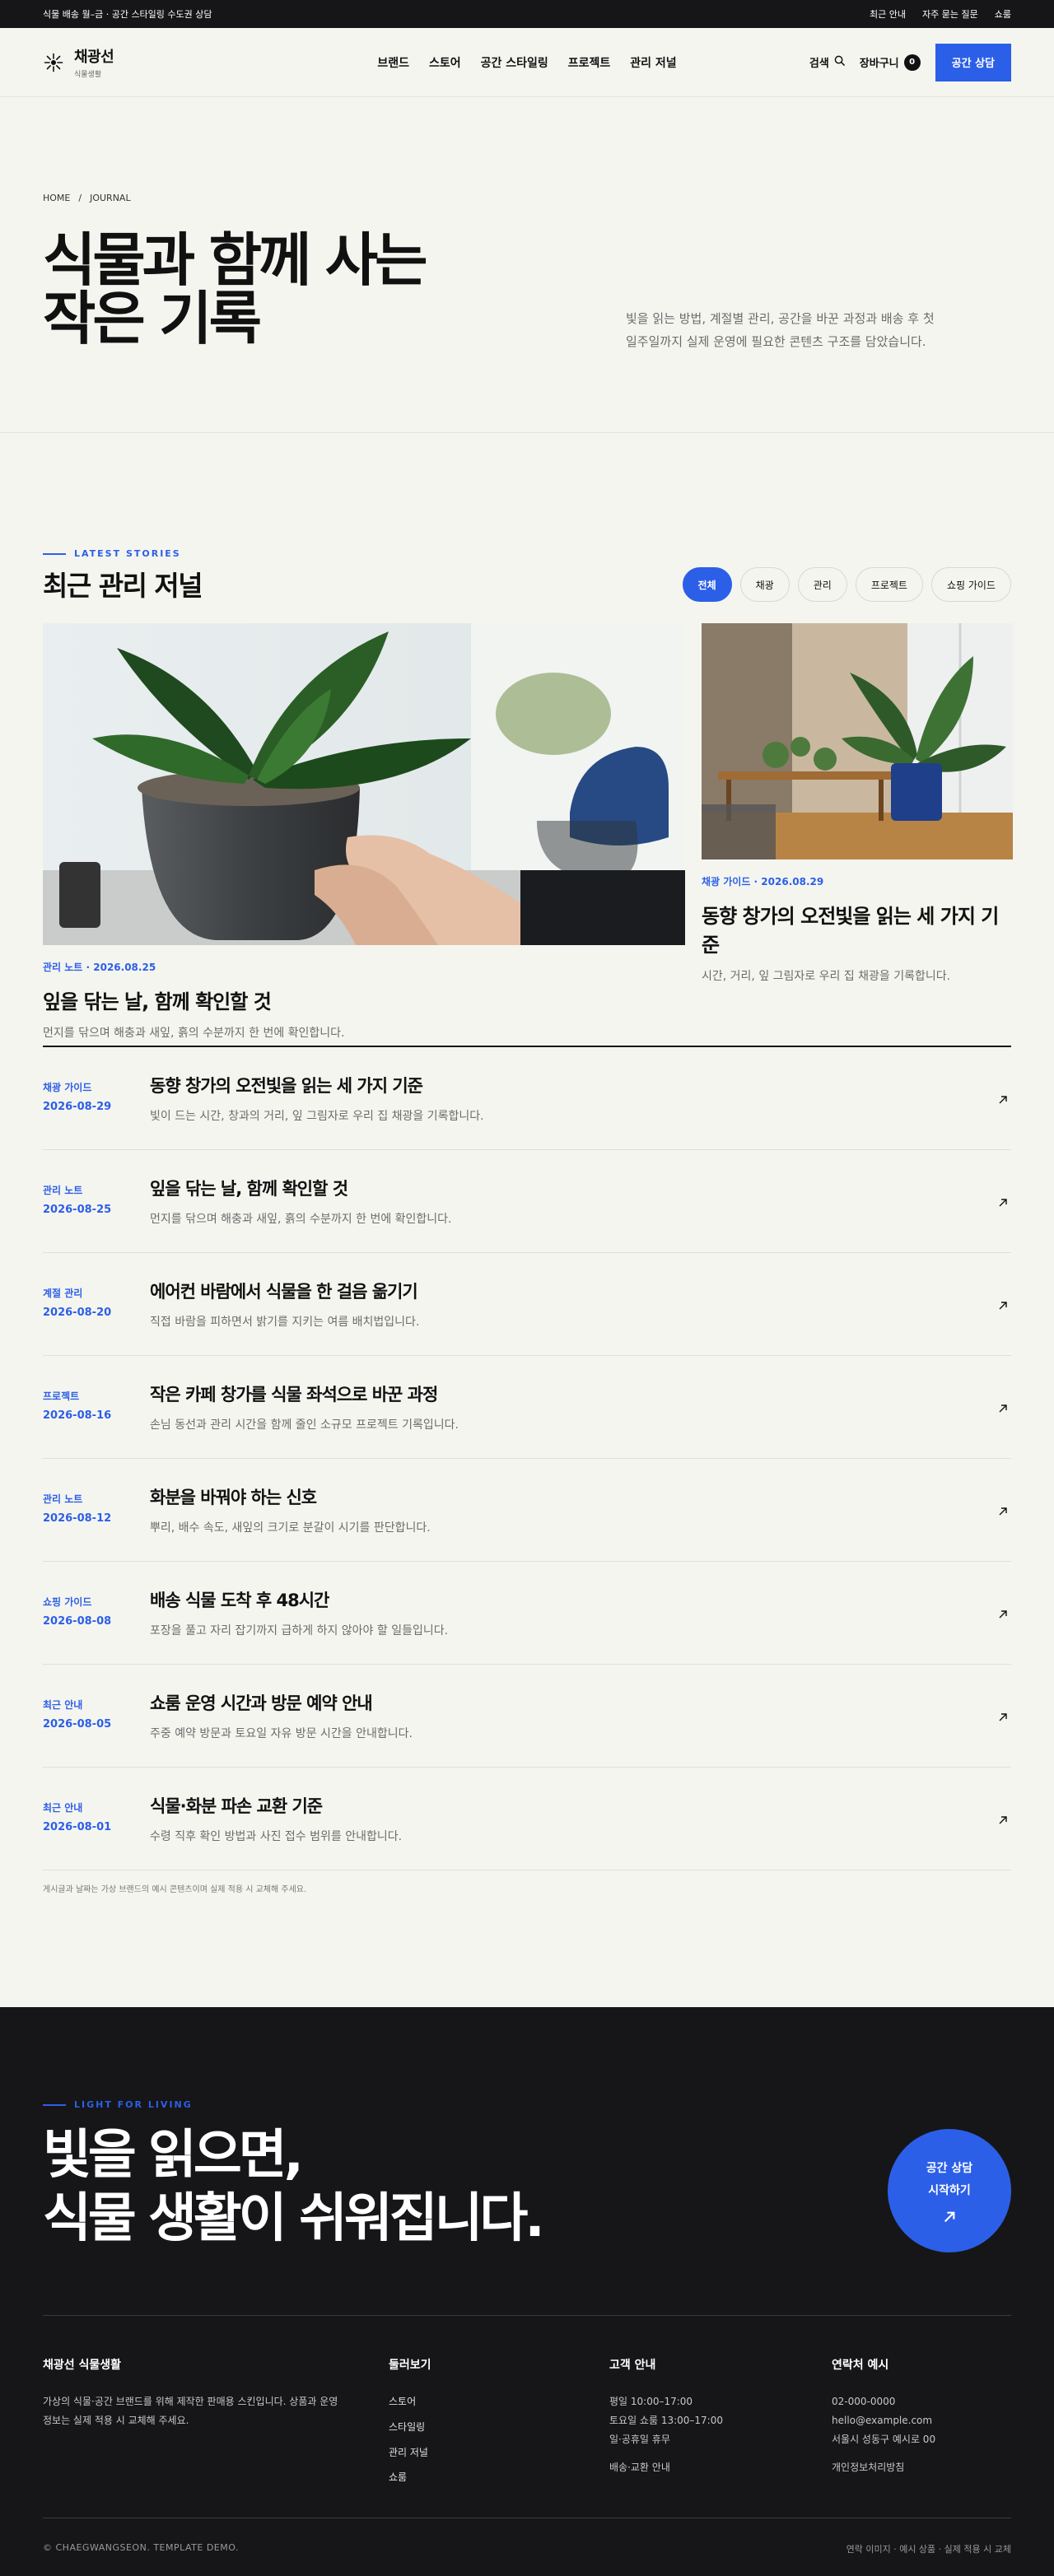 The image size is (1054, 2576). Describe the element at coordinates (514, 62) in the screenshot. I see `nav-styling: 공간 스타일링` at that location.